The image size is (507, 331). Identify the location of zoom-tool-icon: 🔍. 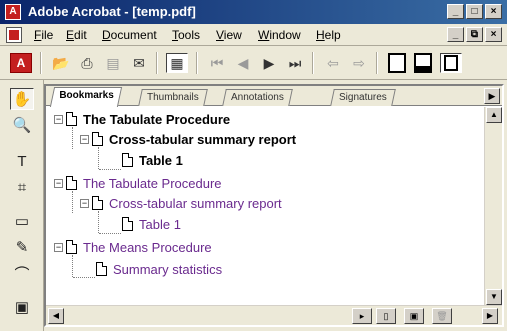
(22, 125).